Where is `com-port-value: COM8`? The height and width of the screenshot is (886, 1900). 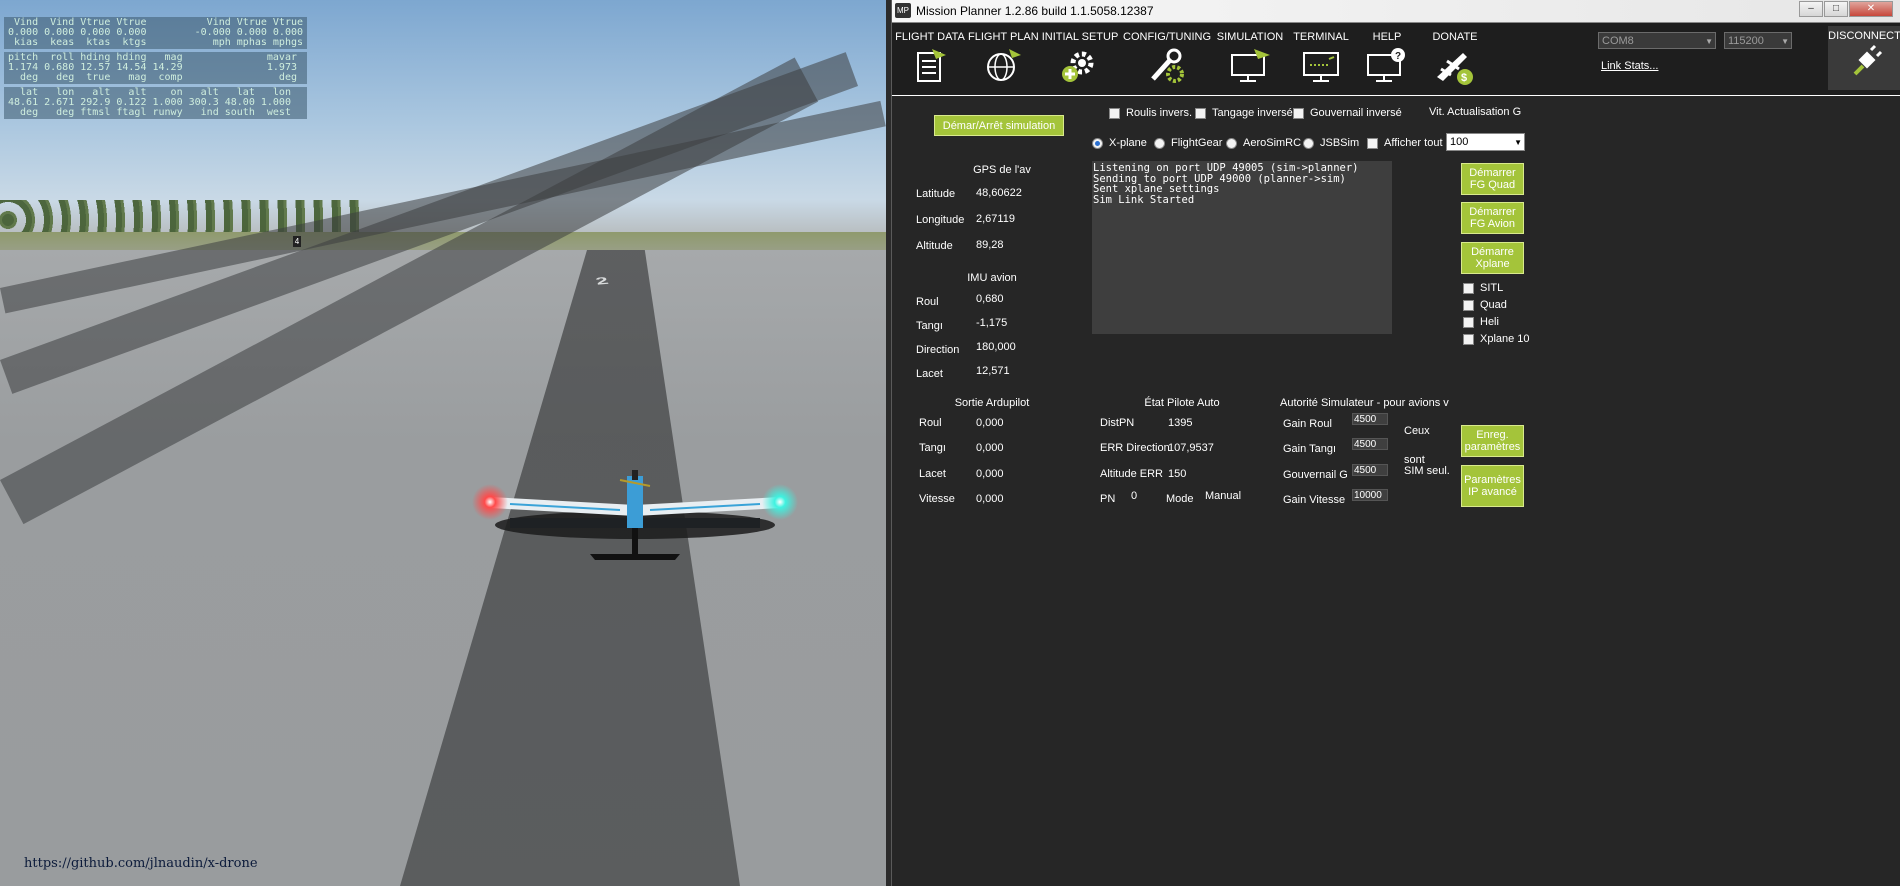
com-port-value: COM8 is located at coordinates (1618, 41).